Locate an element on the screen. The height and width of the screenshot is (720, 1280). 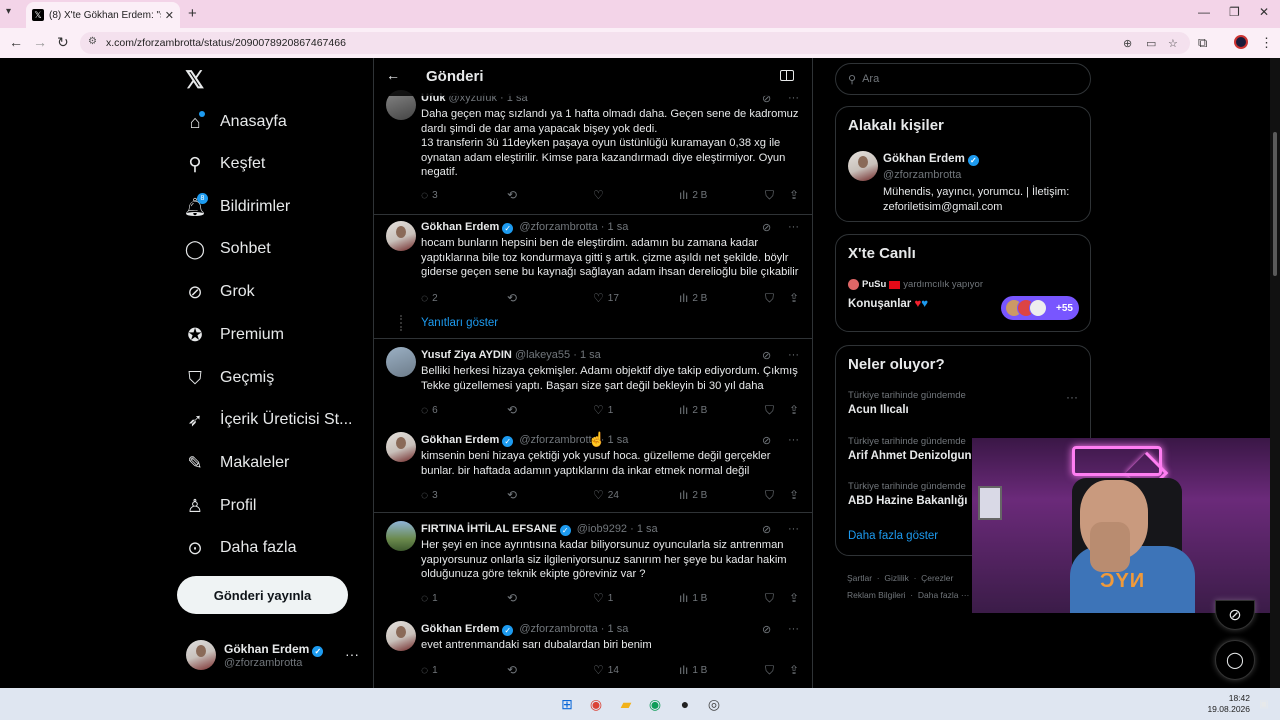
reply-button: ◌ 6 is located at coordinates (429, 410).